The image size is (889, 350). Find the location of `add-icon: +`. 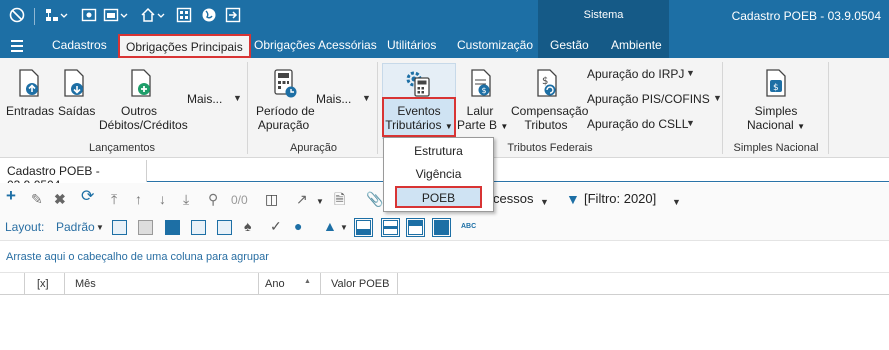

add-icon: + is located at coordinates (11, 195).